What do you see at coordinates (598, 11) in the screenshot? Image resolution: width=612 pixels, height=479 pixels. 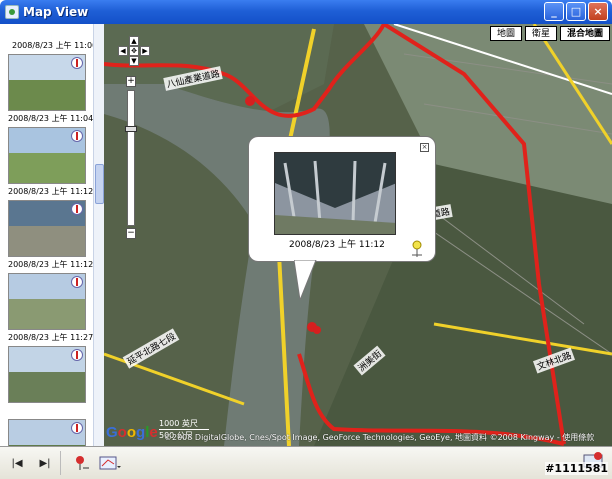 I see `close-button: ×` at bounding box center [598, 11].